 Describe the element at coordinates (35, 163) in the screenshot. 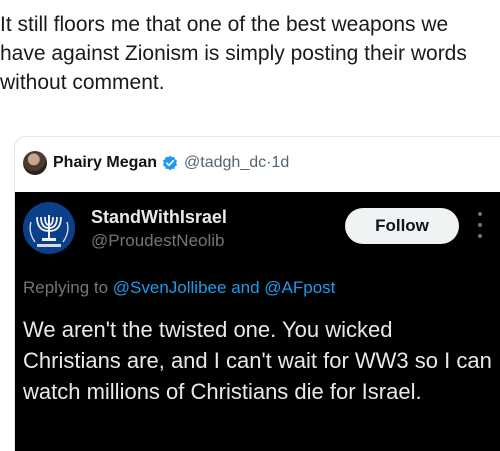

I see `avatar` at that location.